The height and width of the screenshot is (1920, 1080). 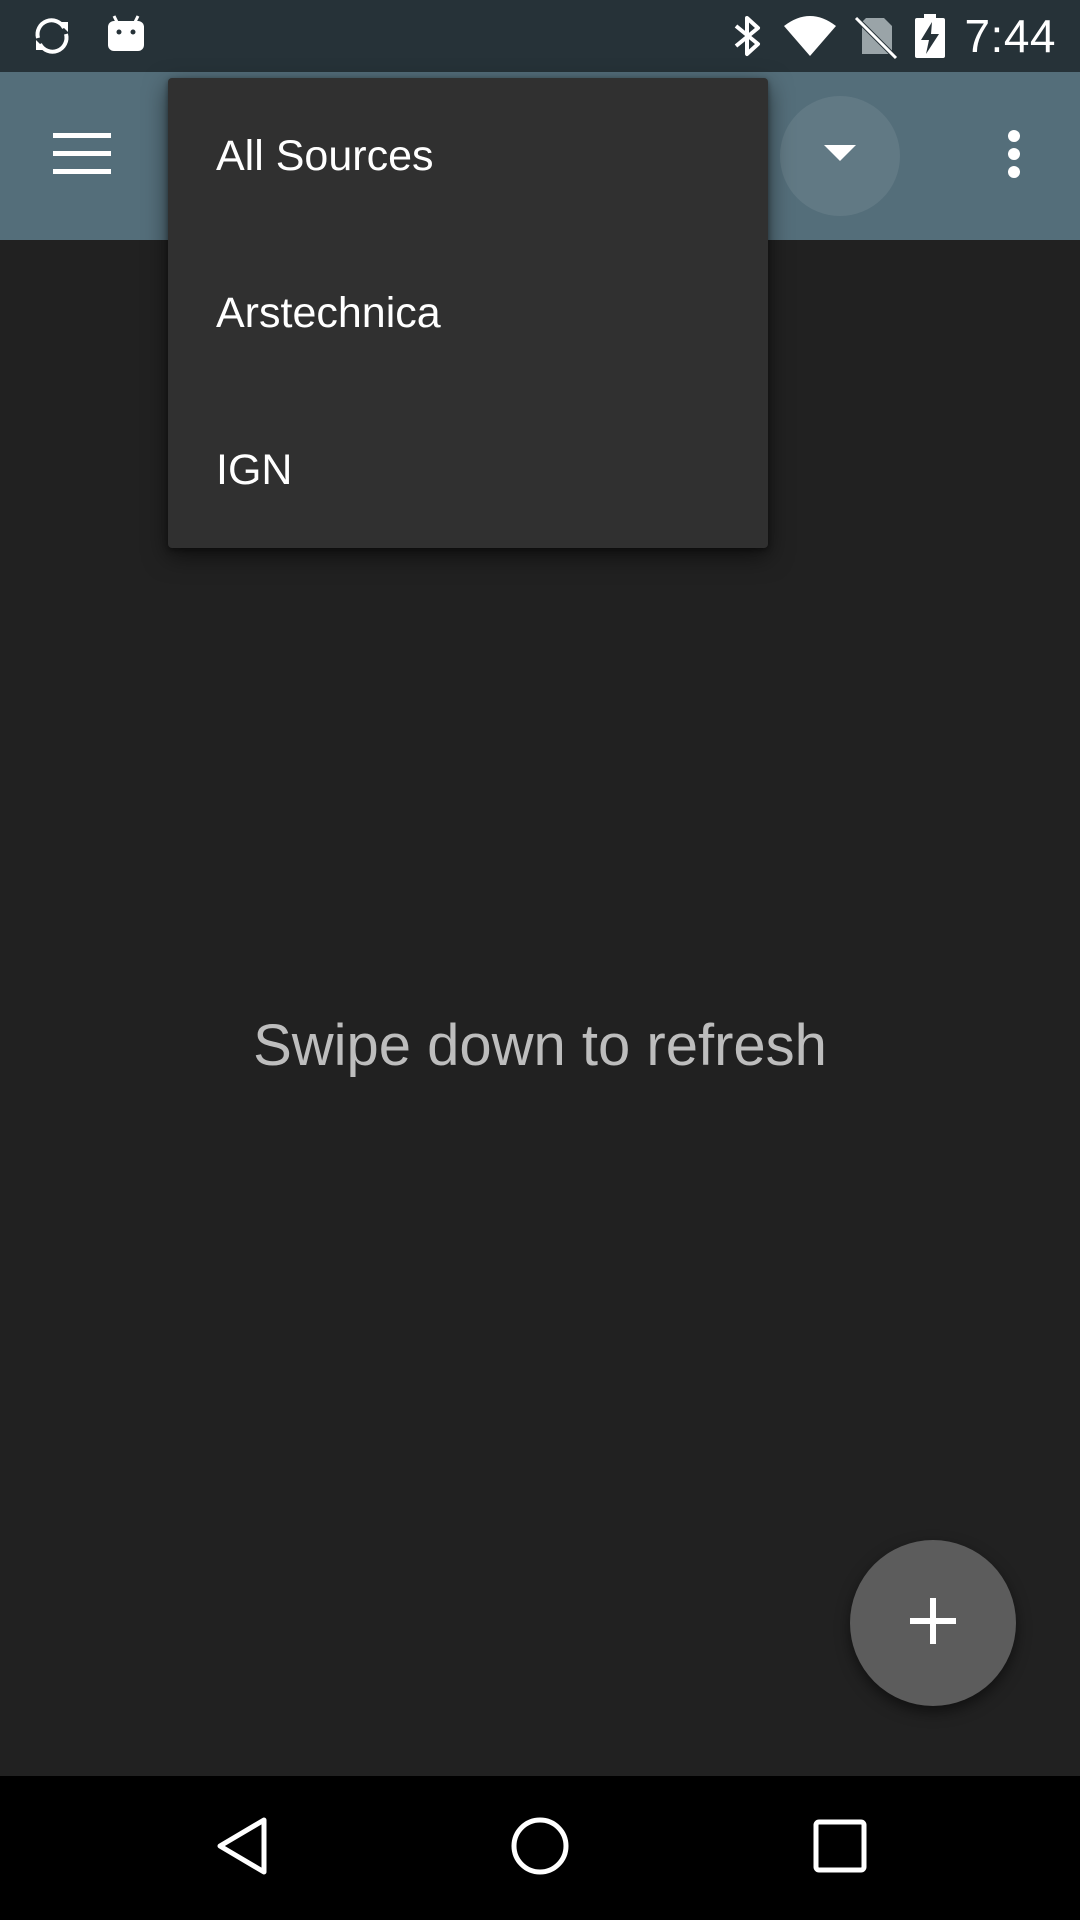 I want to click on back-icon, so click(x=242, y=1848).